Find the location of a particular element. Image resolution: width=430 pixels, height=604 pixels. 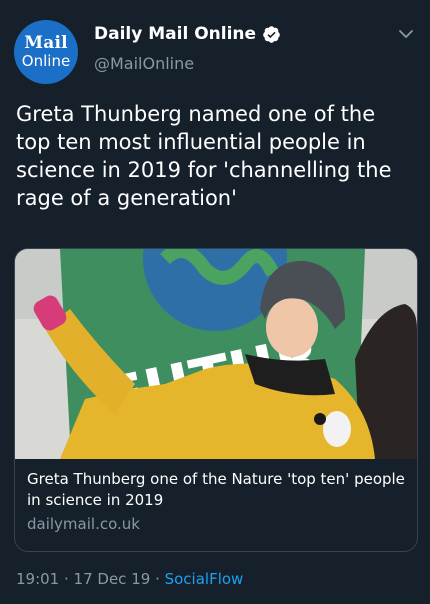

tweet-meta: 19:01 · 17 Dec 19 · SocialFlow is located at coordinates (129, 579).